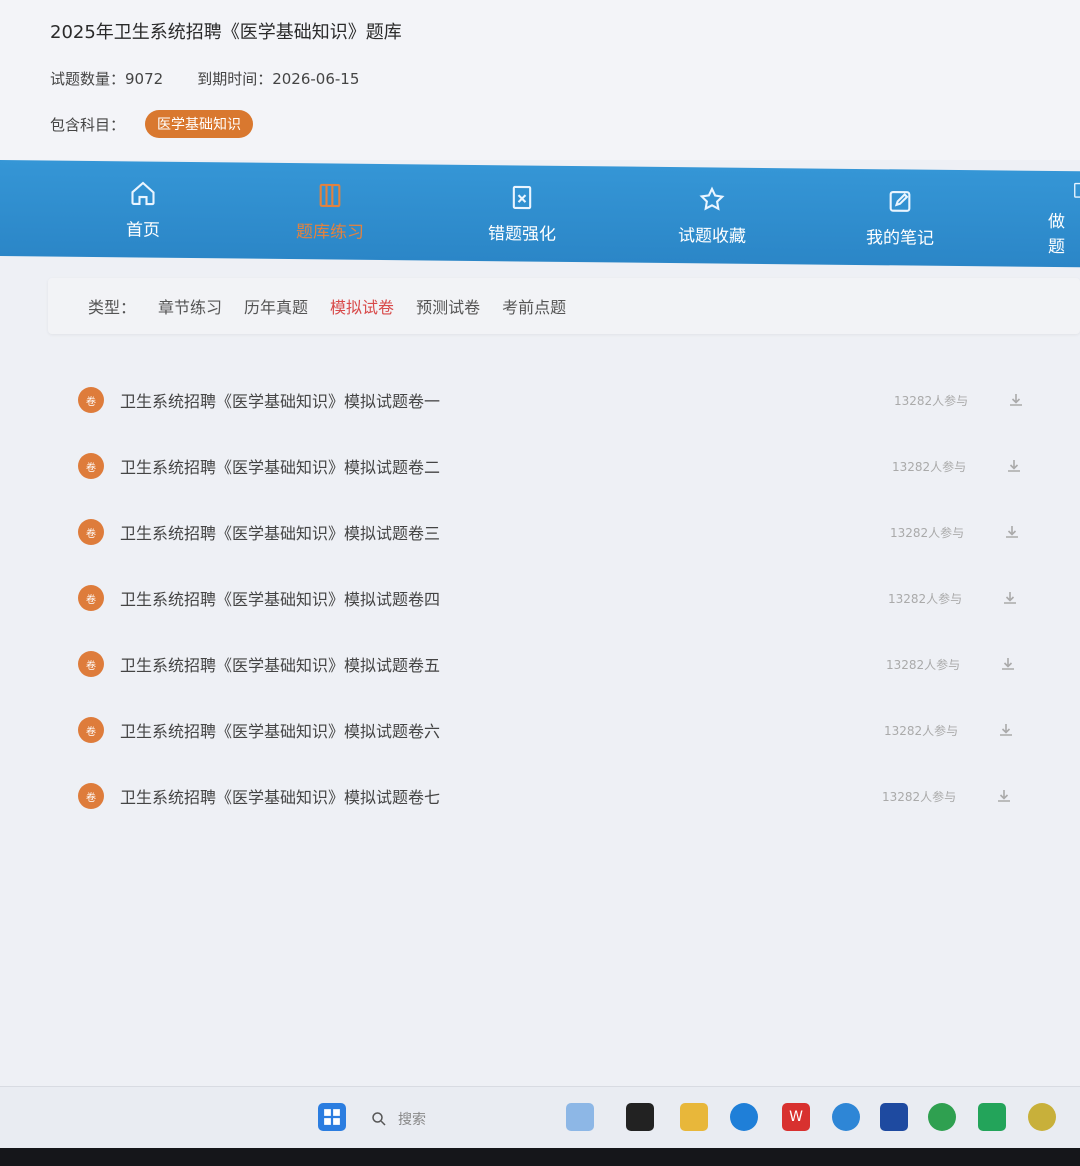  Describe the element at coordinates (280, 466) in the screenshot. I see `paper-title: 卫生系统招聘《医学基础知识》模拟试题卷二` at that location.